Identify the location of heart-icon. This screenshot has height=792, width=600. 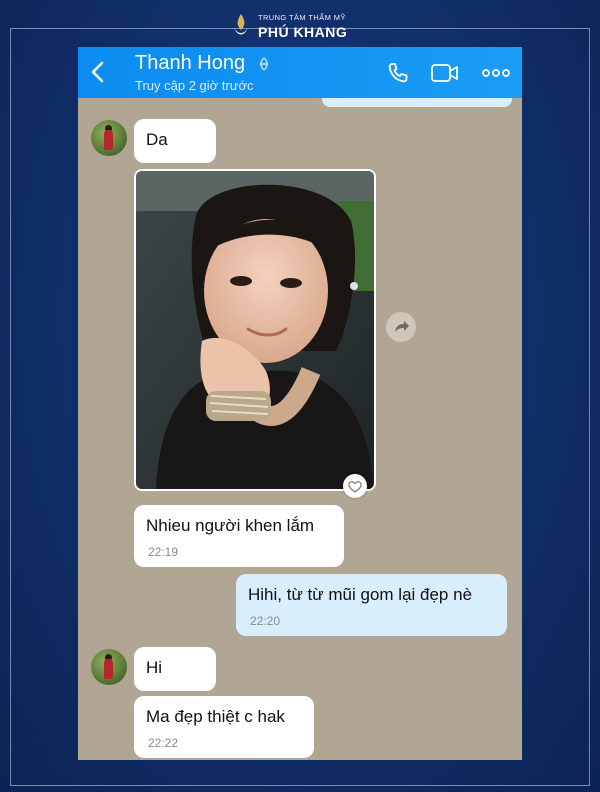
(355, 487).